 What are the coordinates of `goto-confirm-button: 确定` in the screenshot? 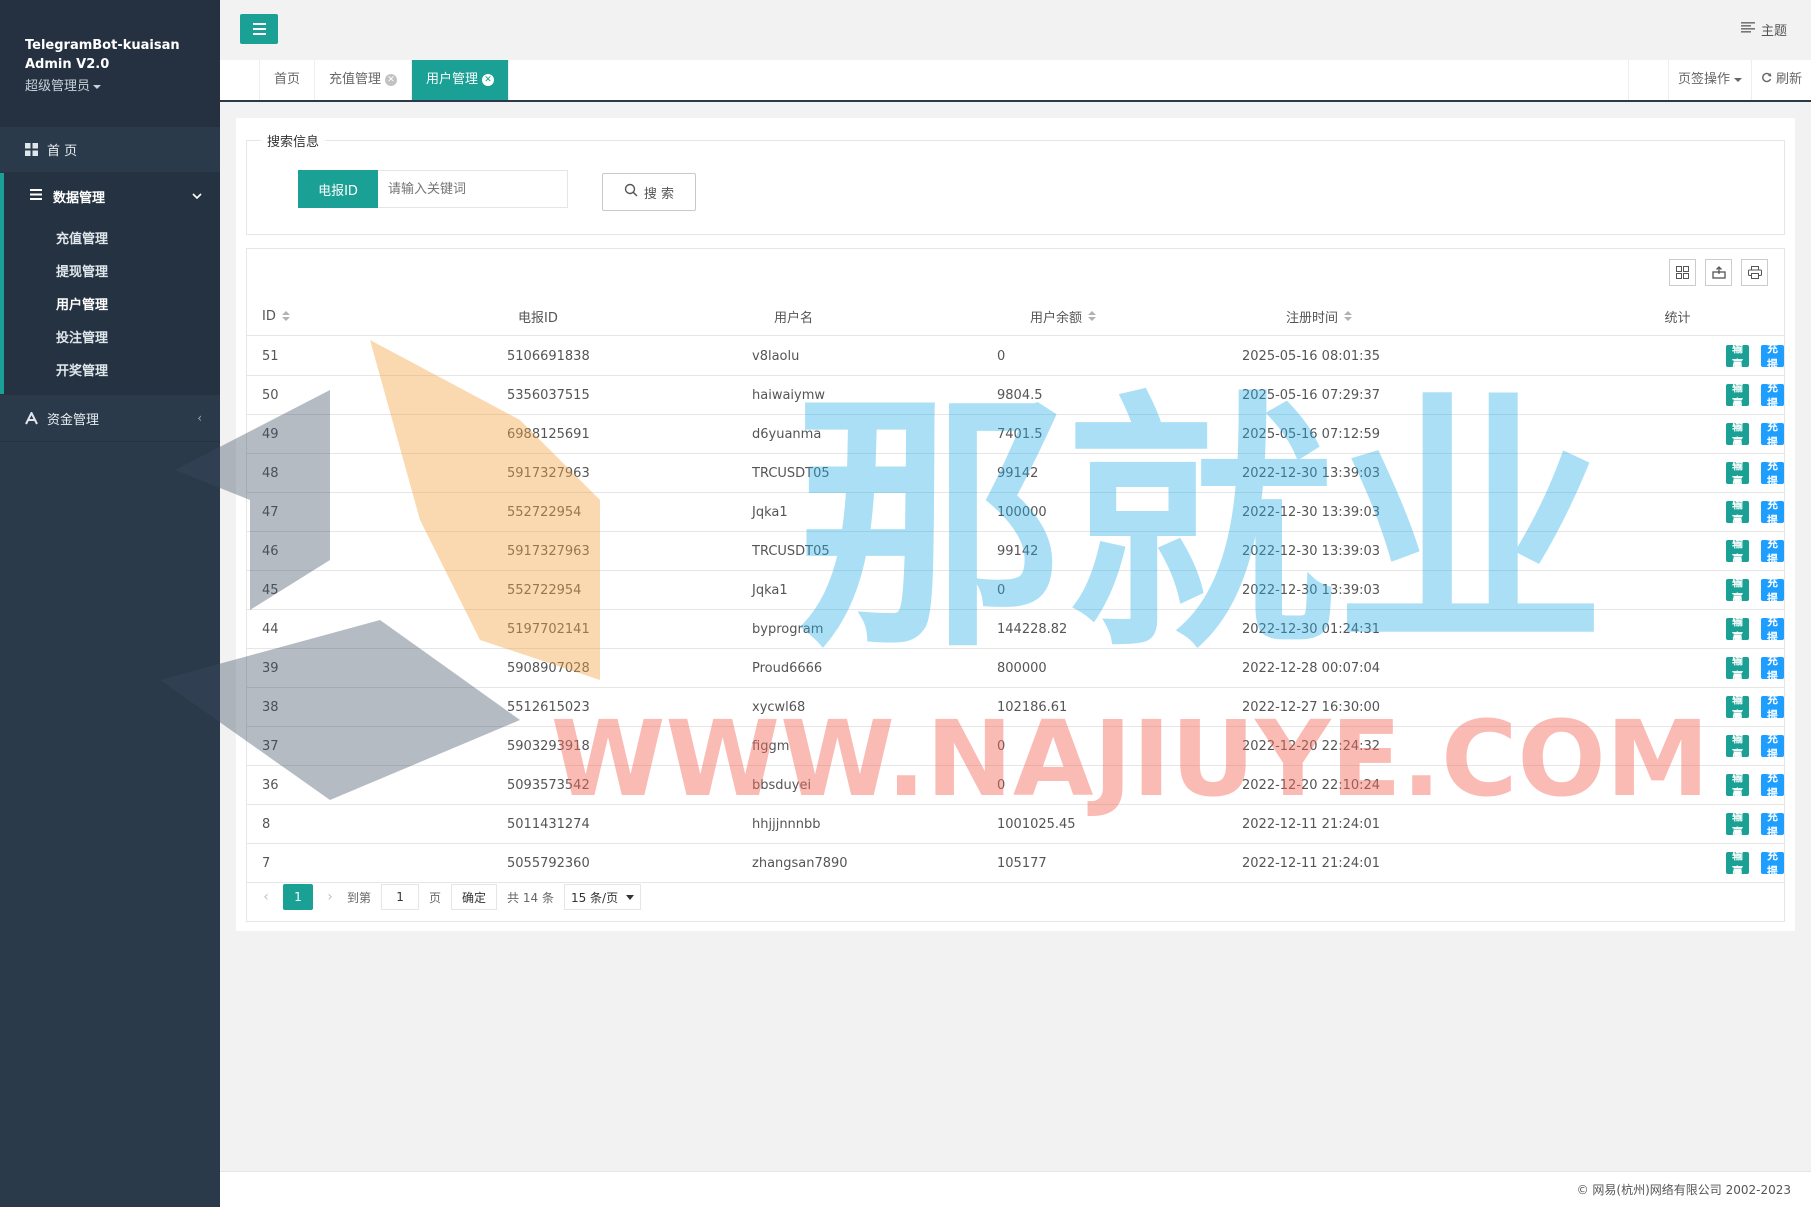 It's located at (474, 897).